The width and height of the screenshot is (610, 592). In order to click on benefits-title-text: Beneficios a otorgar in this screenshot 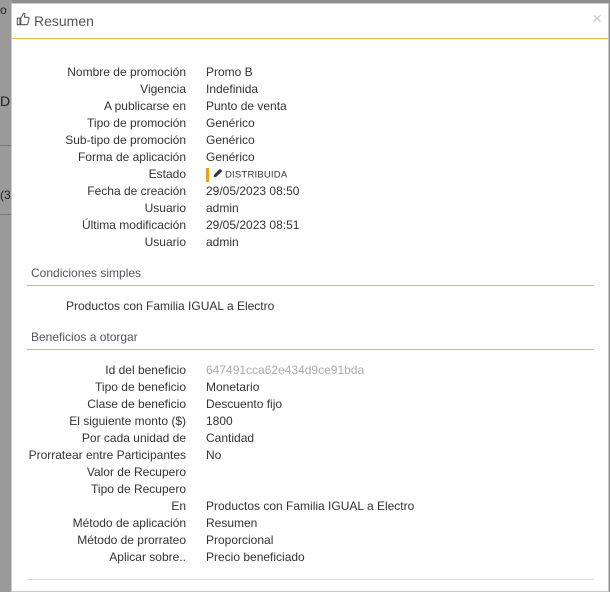, I will do `click(84, 337)`.